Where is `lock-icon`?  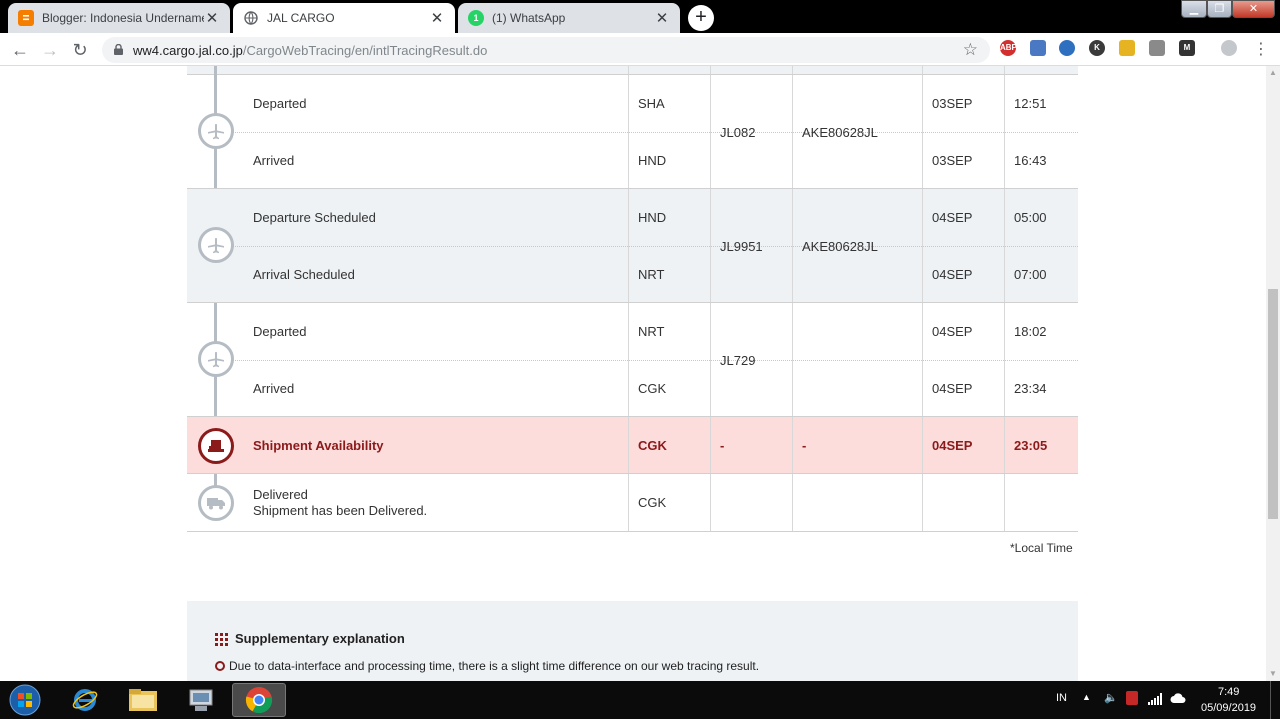
lock-icon is located at coordinates (118, 49).